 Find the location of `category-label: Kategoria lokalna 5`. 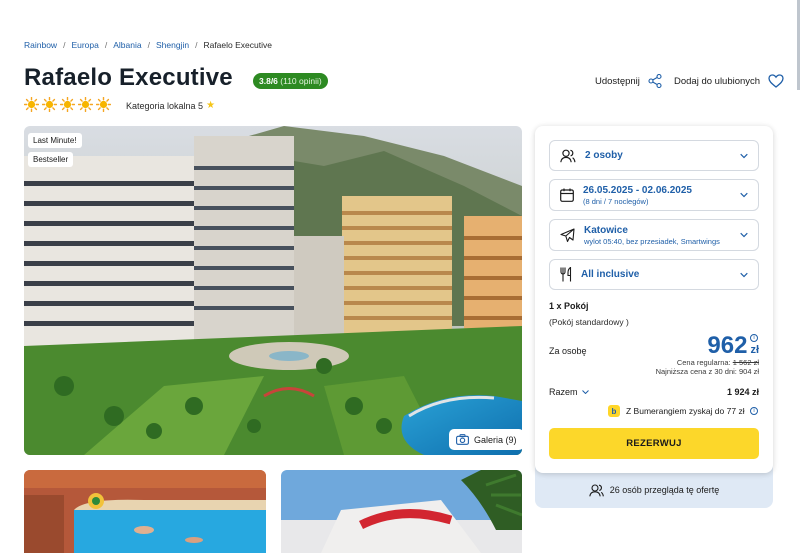

category-label: Kategoria lokalna 5 is located at coordinates (165, 105).